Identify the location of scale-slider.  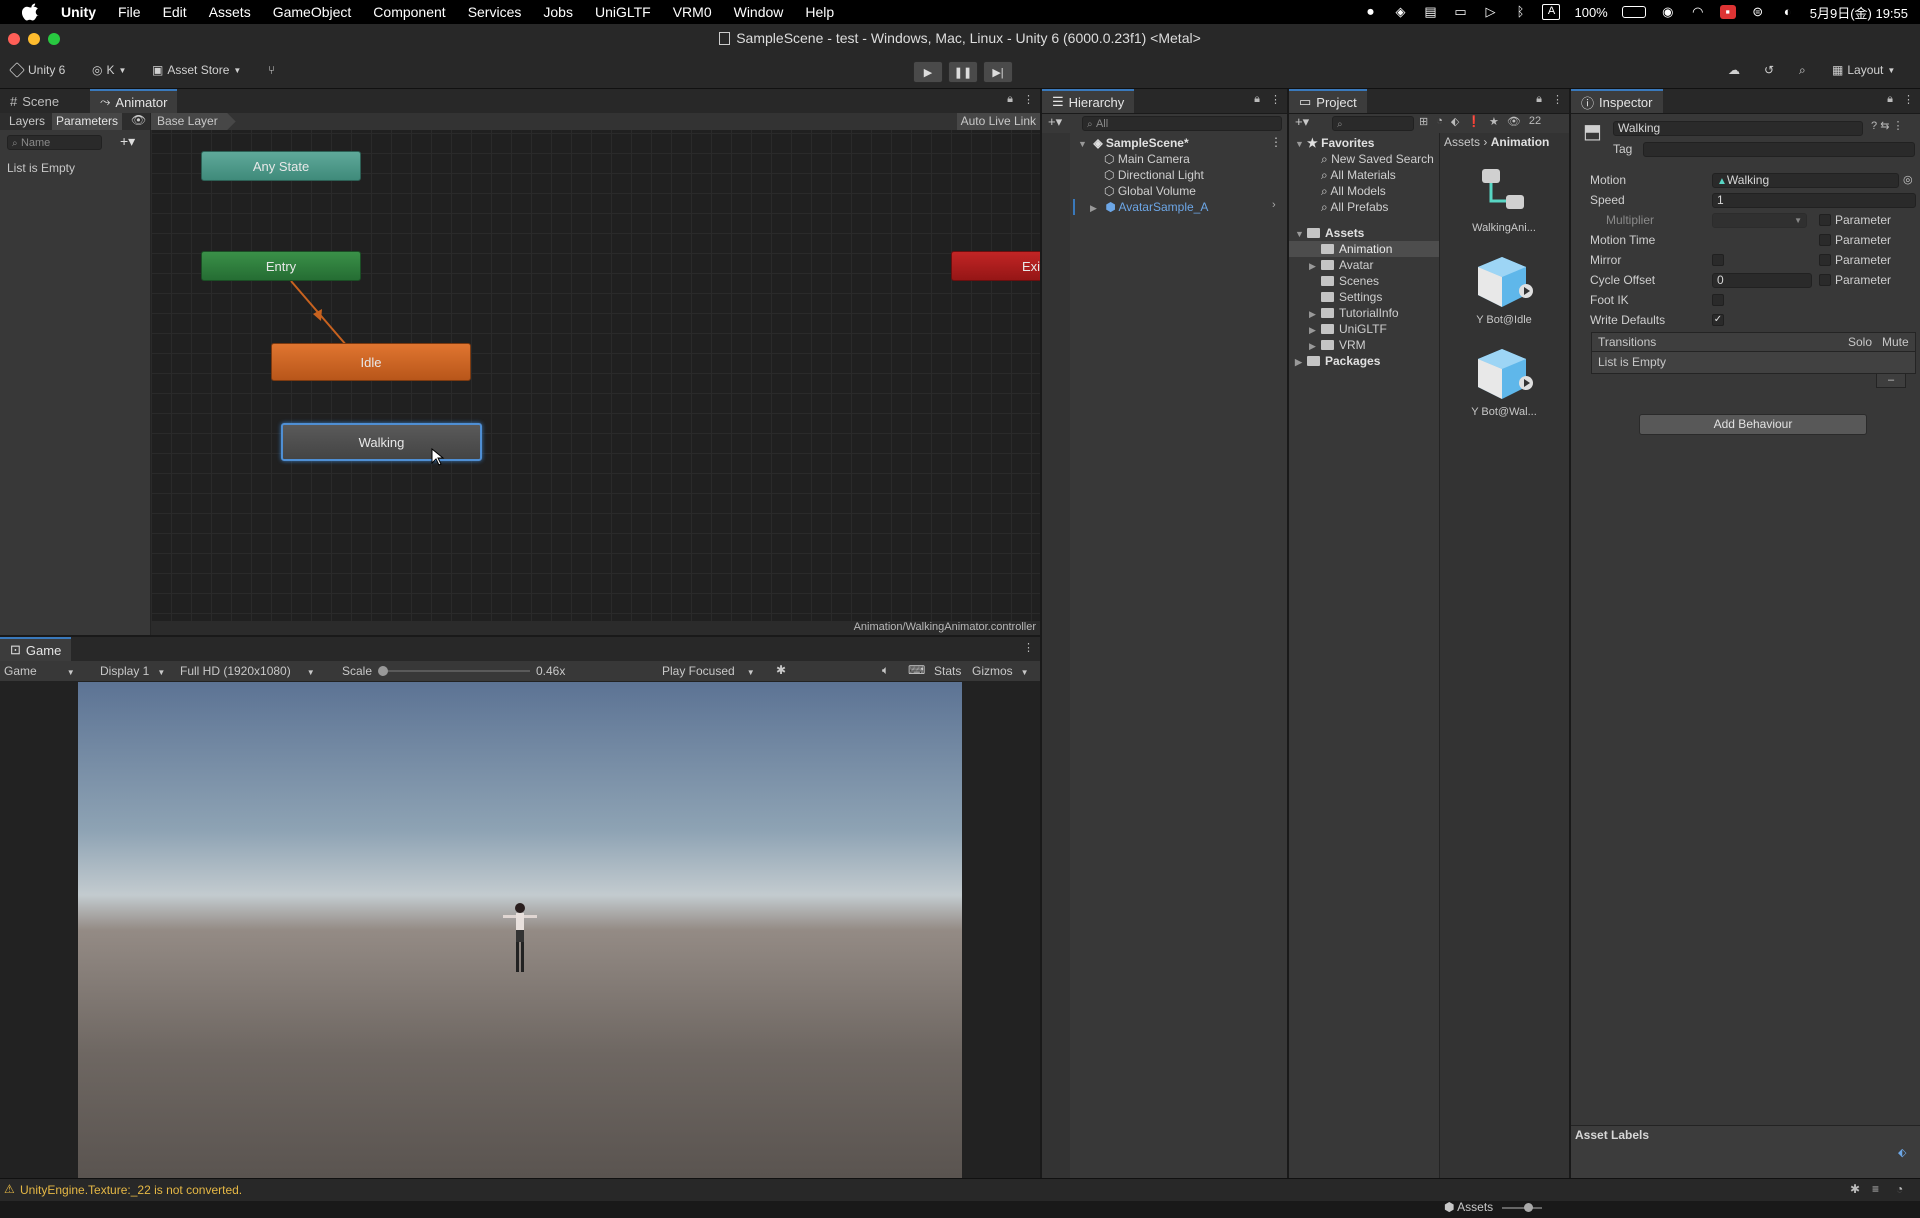
(454, 671).